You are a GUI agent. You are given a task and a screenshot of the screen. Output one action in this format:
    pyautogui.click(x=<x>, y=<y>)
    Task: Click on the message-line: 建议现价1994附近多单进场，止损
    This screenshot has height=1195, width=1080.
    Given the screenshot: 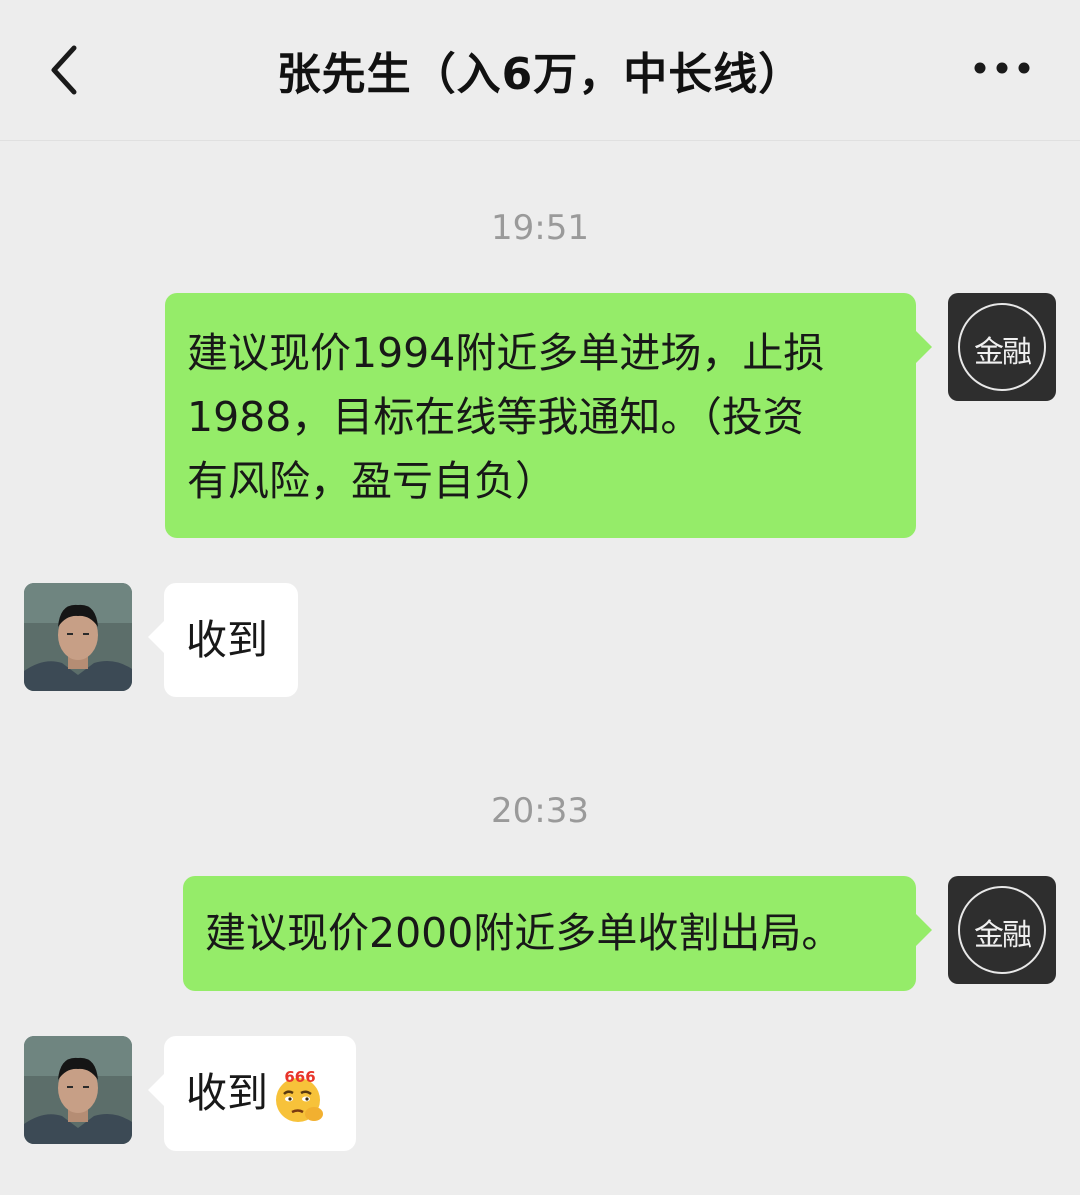 What is the action you would take?
    pyautogui.click(x=506, y=353)
    